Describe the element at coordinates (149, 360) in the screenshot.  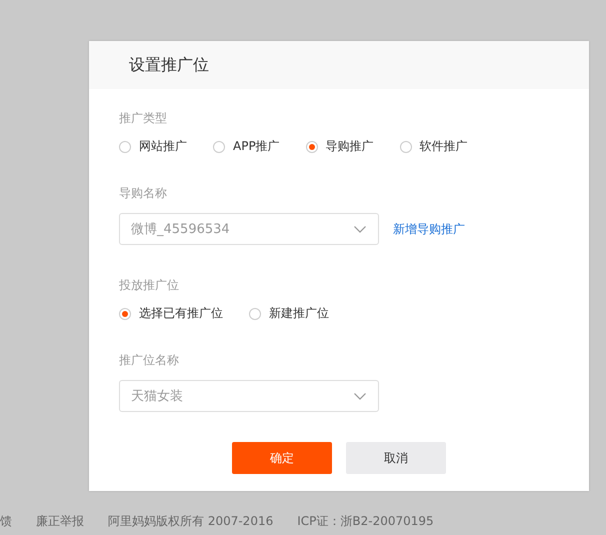
I see `field-label: 推广位名称` at that location.